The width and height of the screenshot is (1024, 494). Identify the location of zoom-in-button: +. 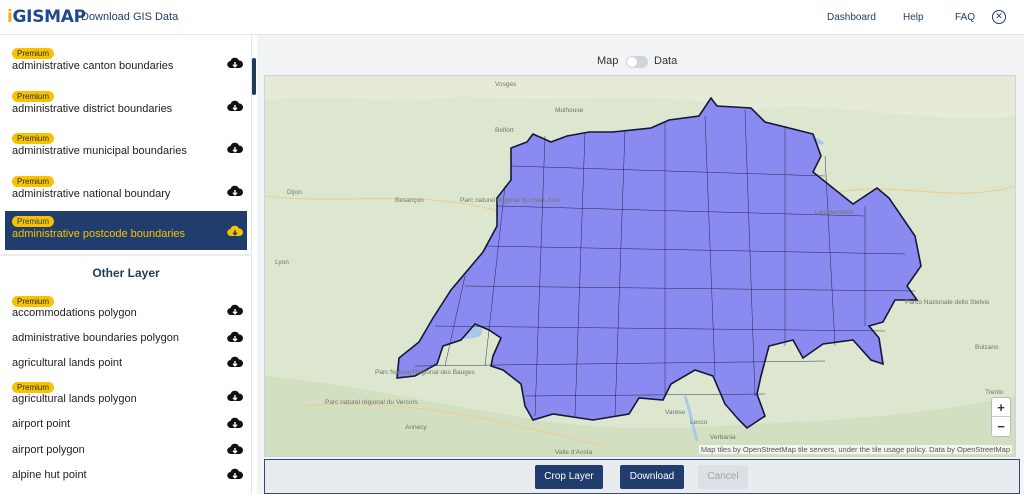
(1001, 407).